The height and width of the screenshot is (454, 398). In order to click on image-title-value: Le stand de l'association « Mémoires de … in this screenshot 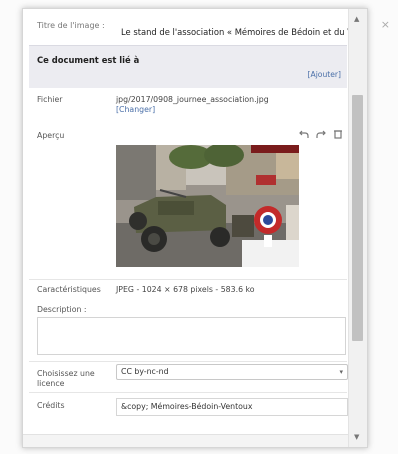, I will do `click(235, 32)`.